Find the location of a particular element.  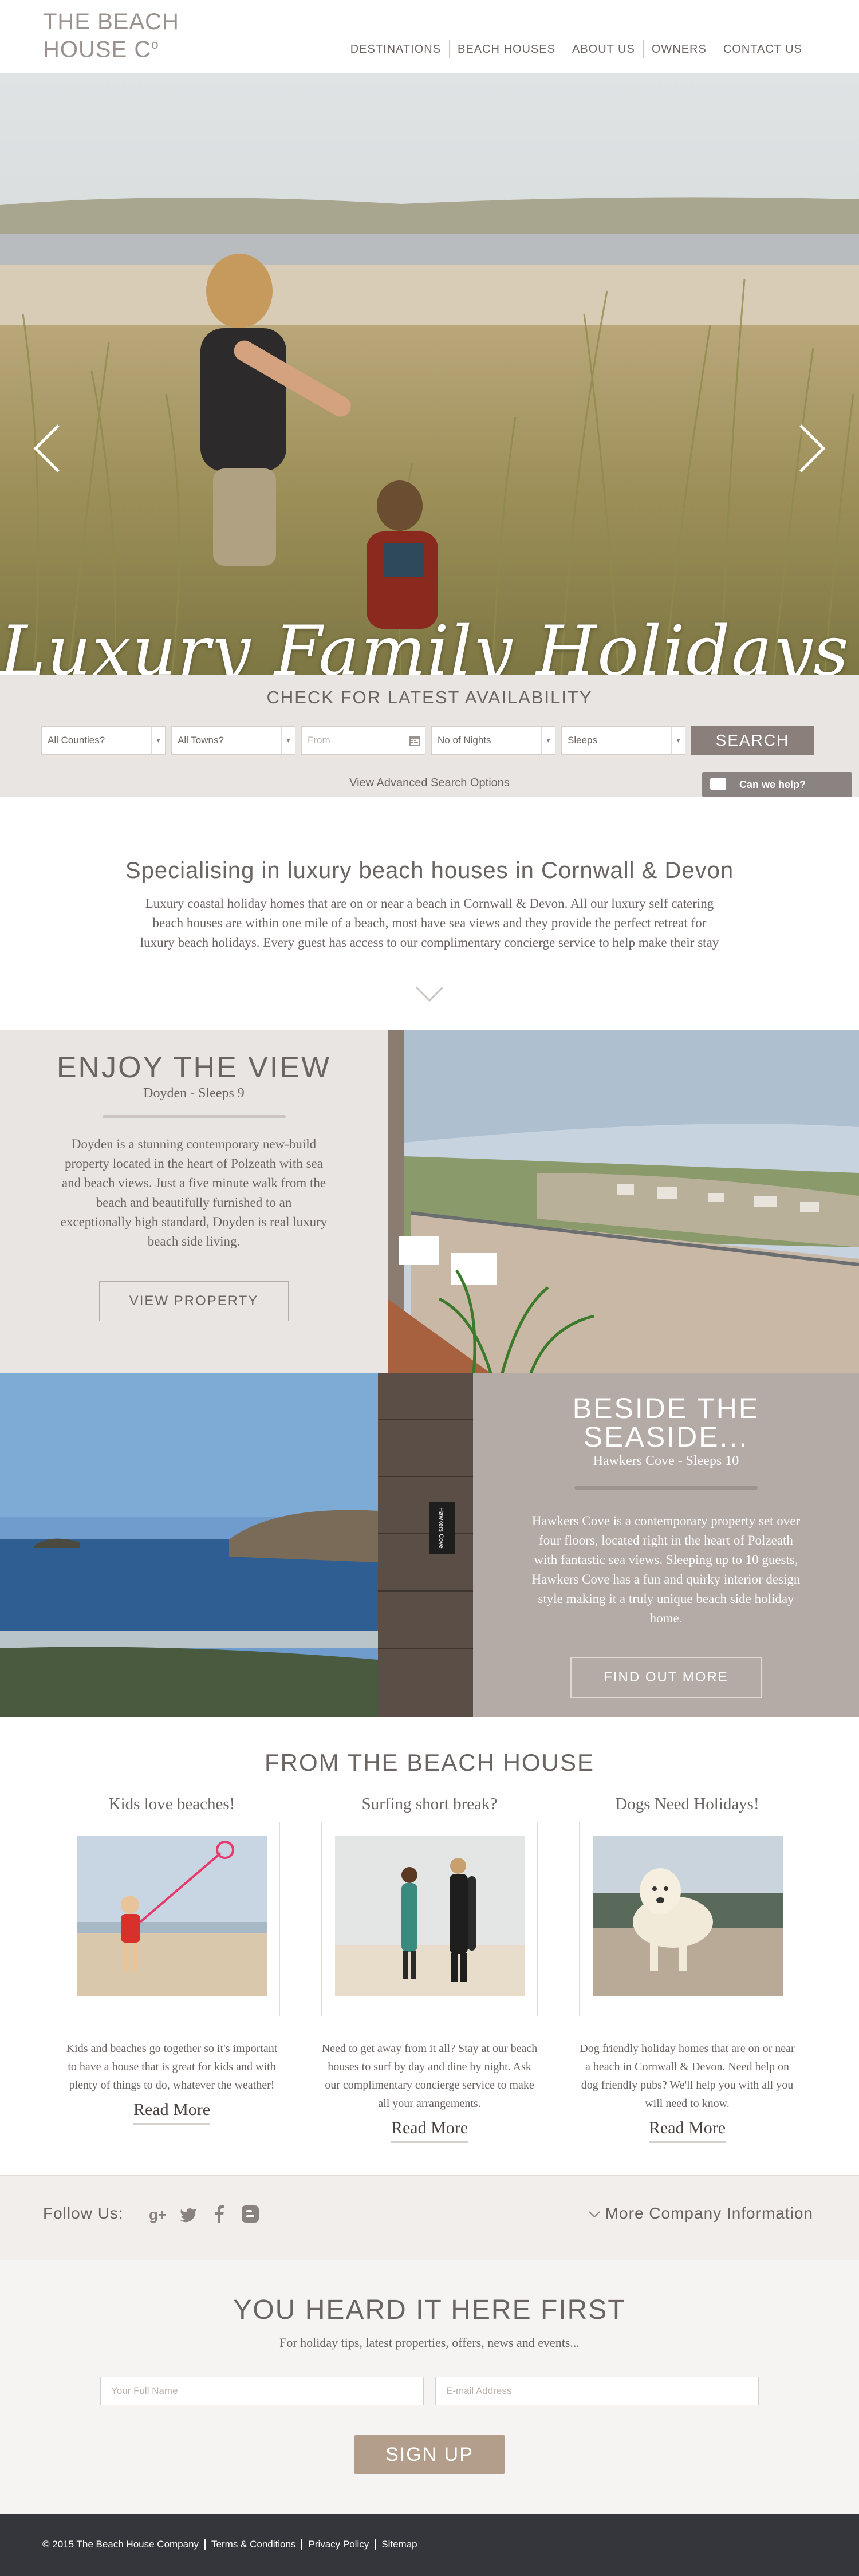

feature-subtitle: Doyden - Sleeps 9 is located at coordinates (194, 1093).